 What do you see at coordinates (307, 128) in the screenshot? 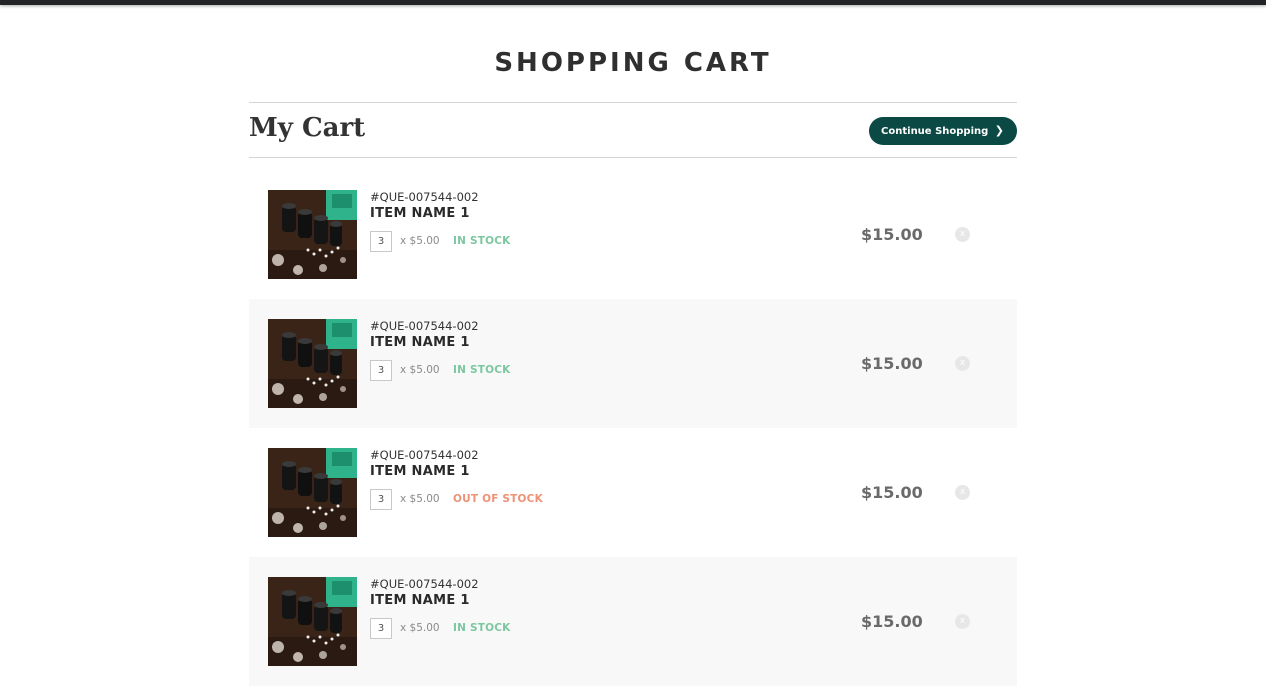
I see `cart-heading: My Cart` at bounding box center [307, 128].